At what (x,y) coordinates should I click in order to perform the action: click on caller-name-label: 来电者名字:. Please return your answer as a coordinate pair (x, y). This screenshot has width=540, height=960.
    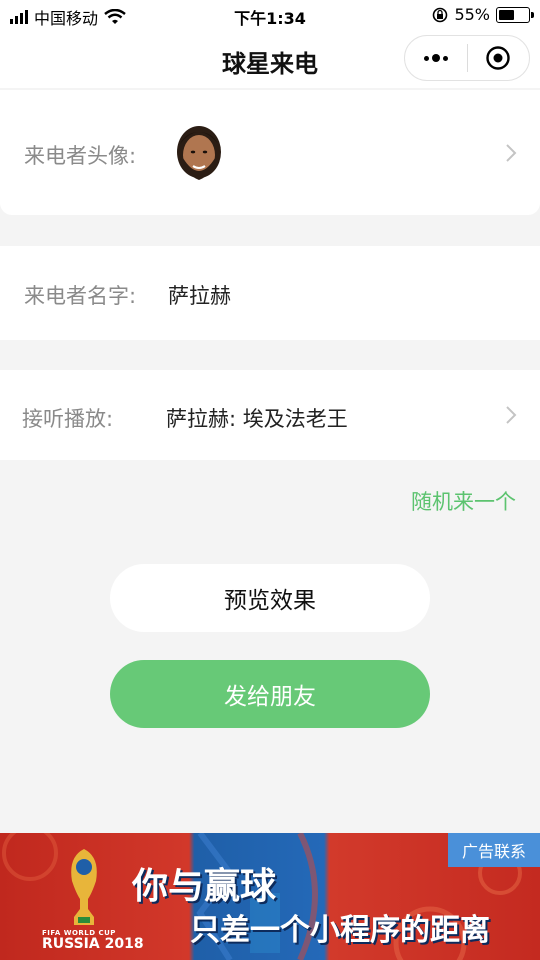
    Looking at the image, I should click on (80, 296).